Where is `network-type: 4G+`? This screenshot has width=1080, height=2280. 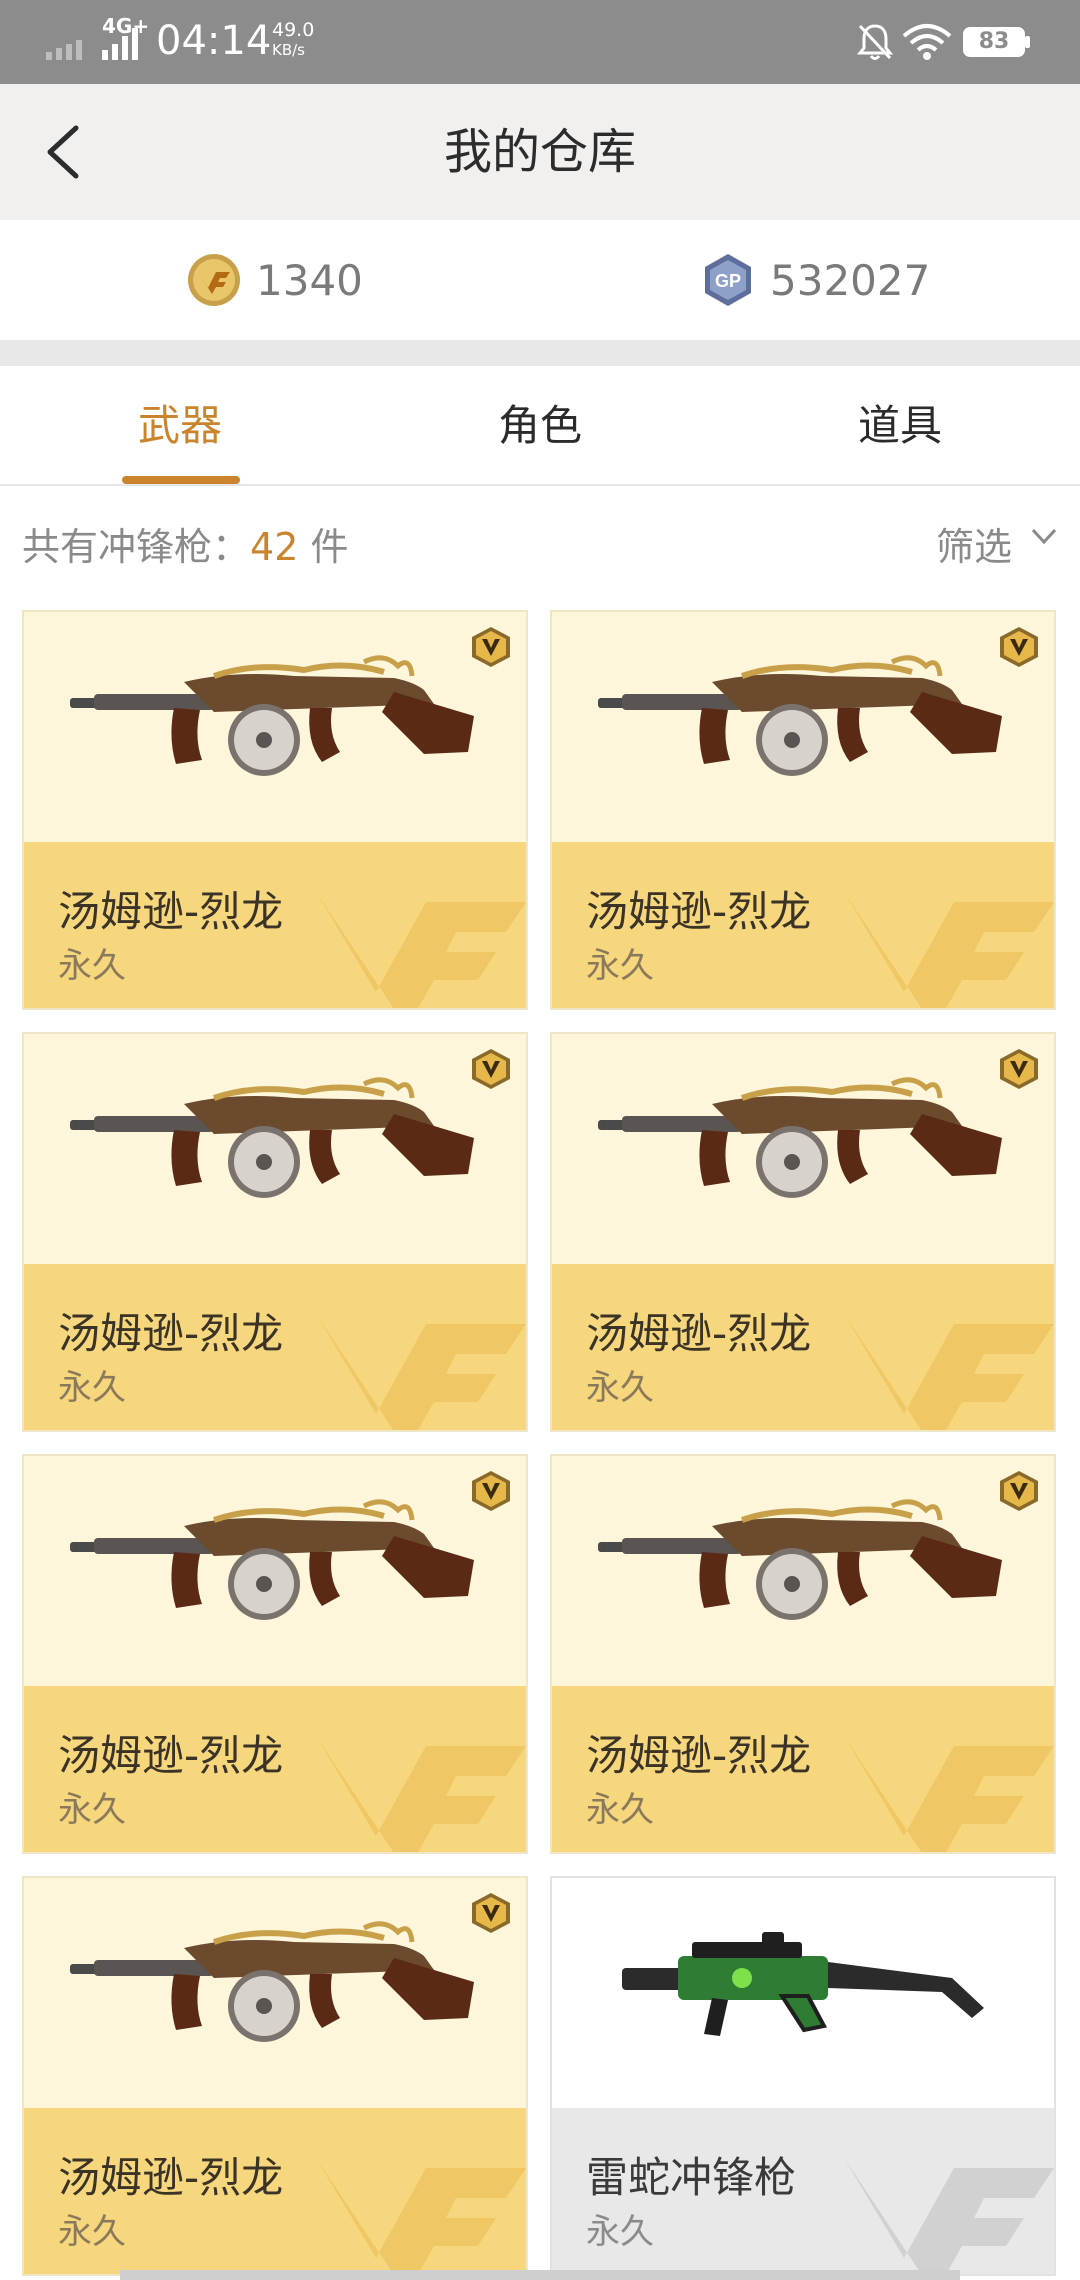
network-type: 4G+ is located at coordinates (126, 26).